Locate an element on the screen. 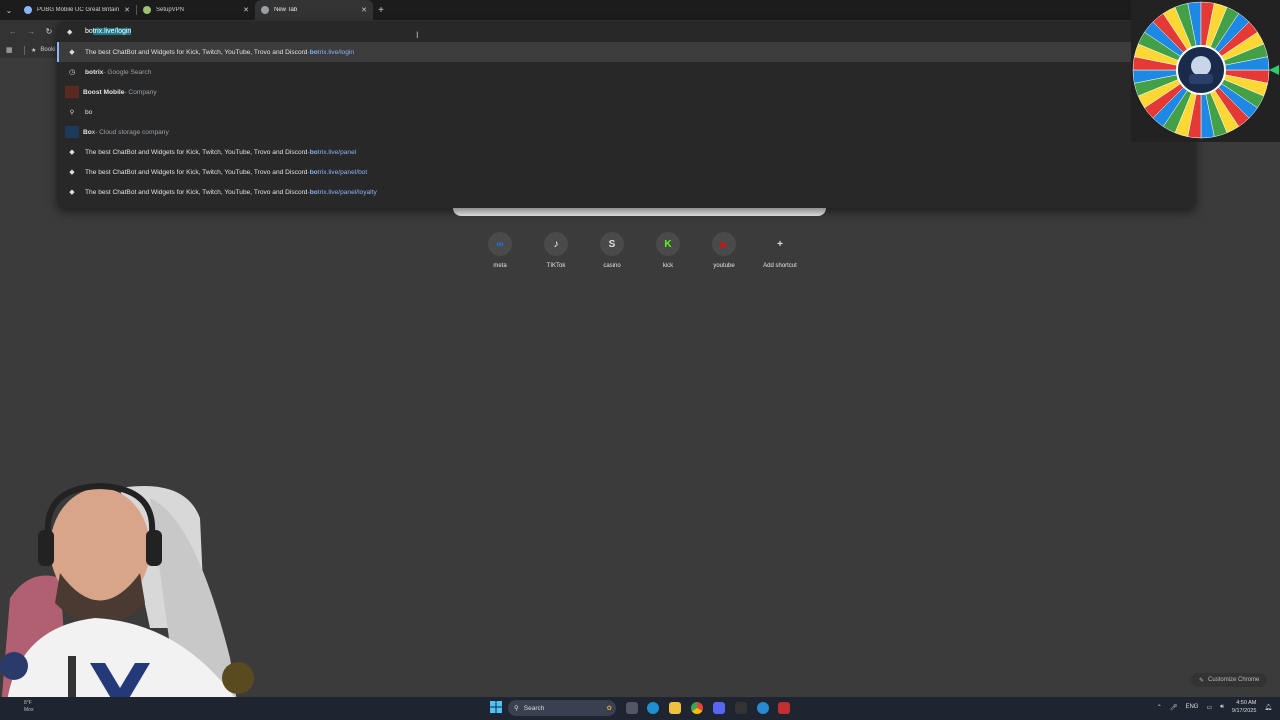 This screenshot has width=1280, height=720. windows-start-icon is located at coordinates (496, 707).